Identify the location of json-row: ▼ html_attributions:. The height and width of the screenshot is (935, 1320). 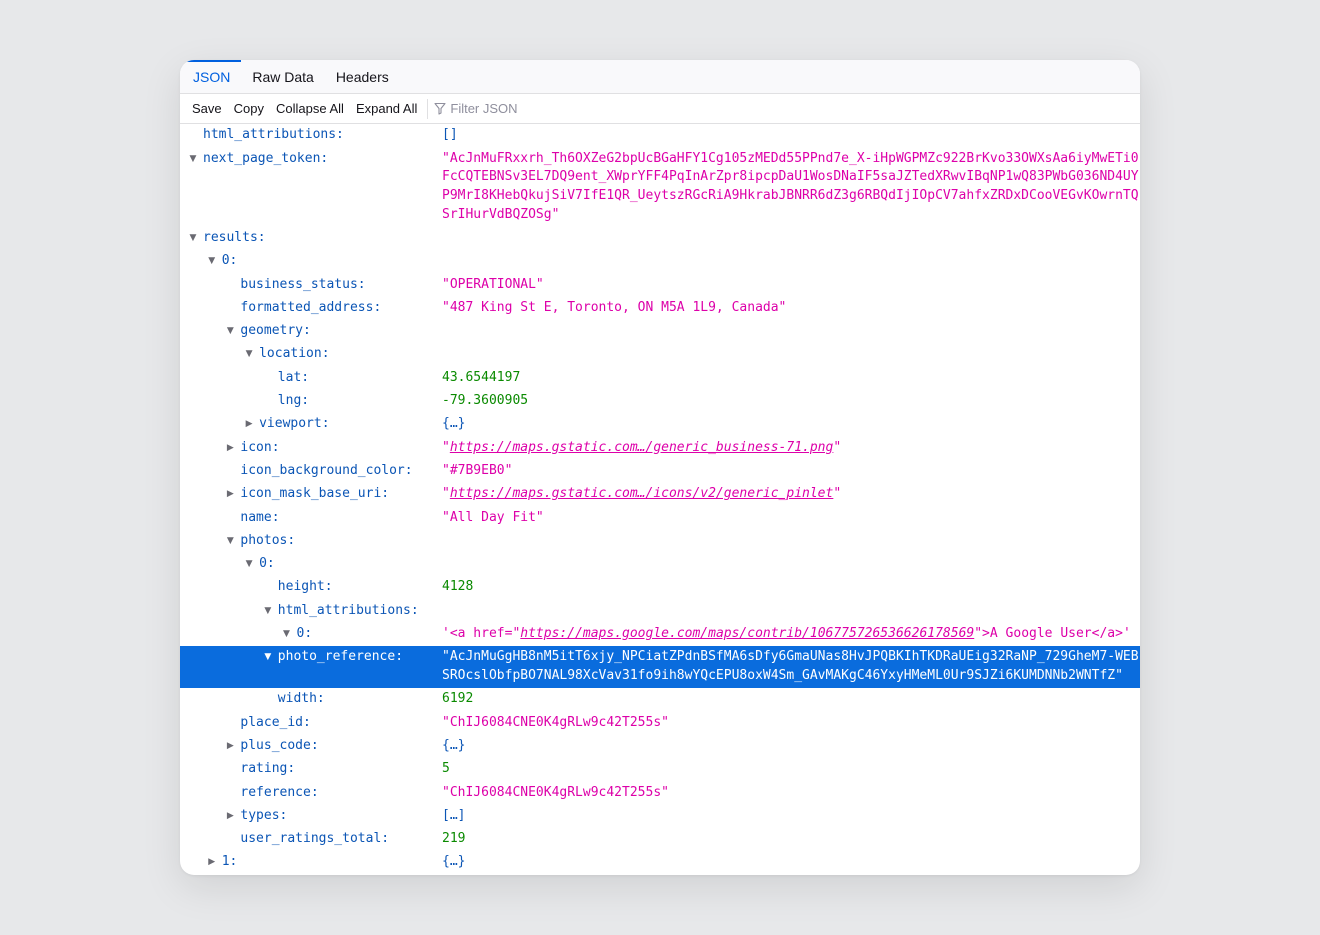
(660, 610).